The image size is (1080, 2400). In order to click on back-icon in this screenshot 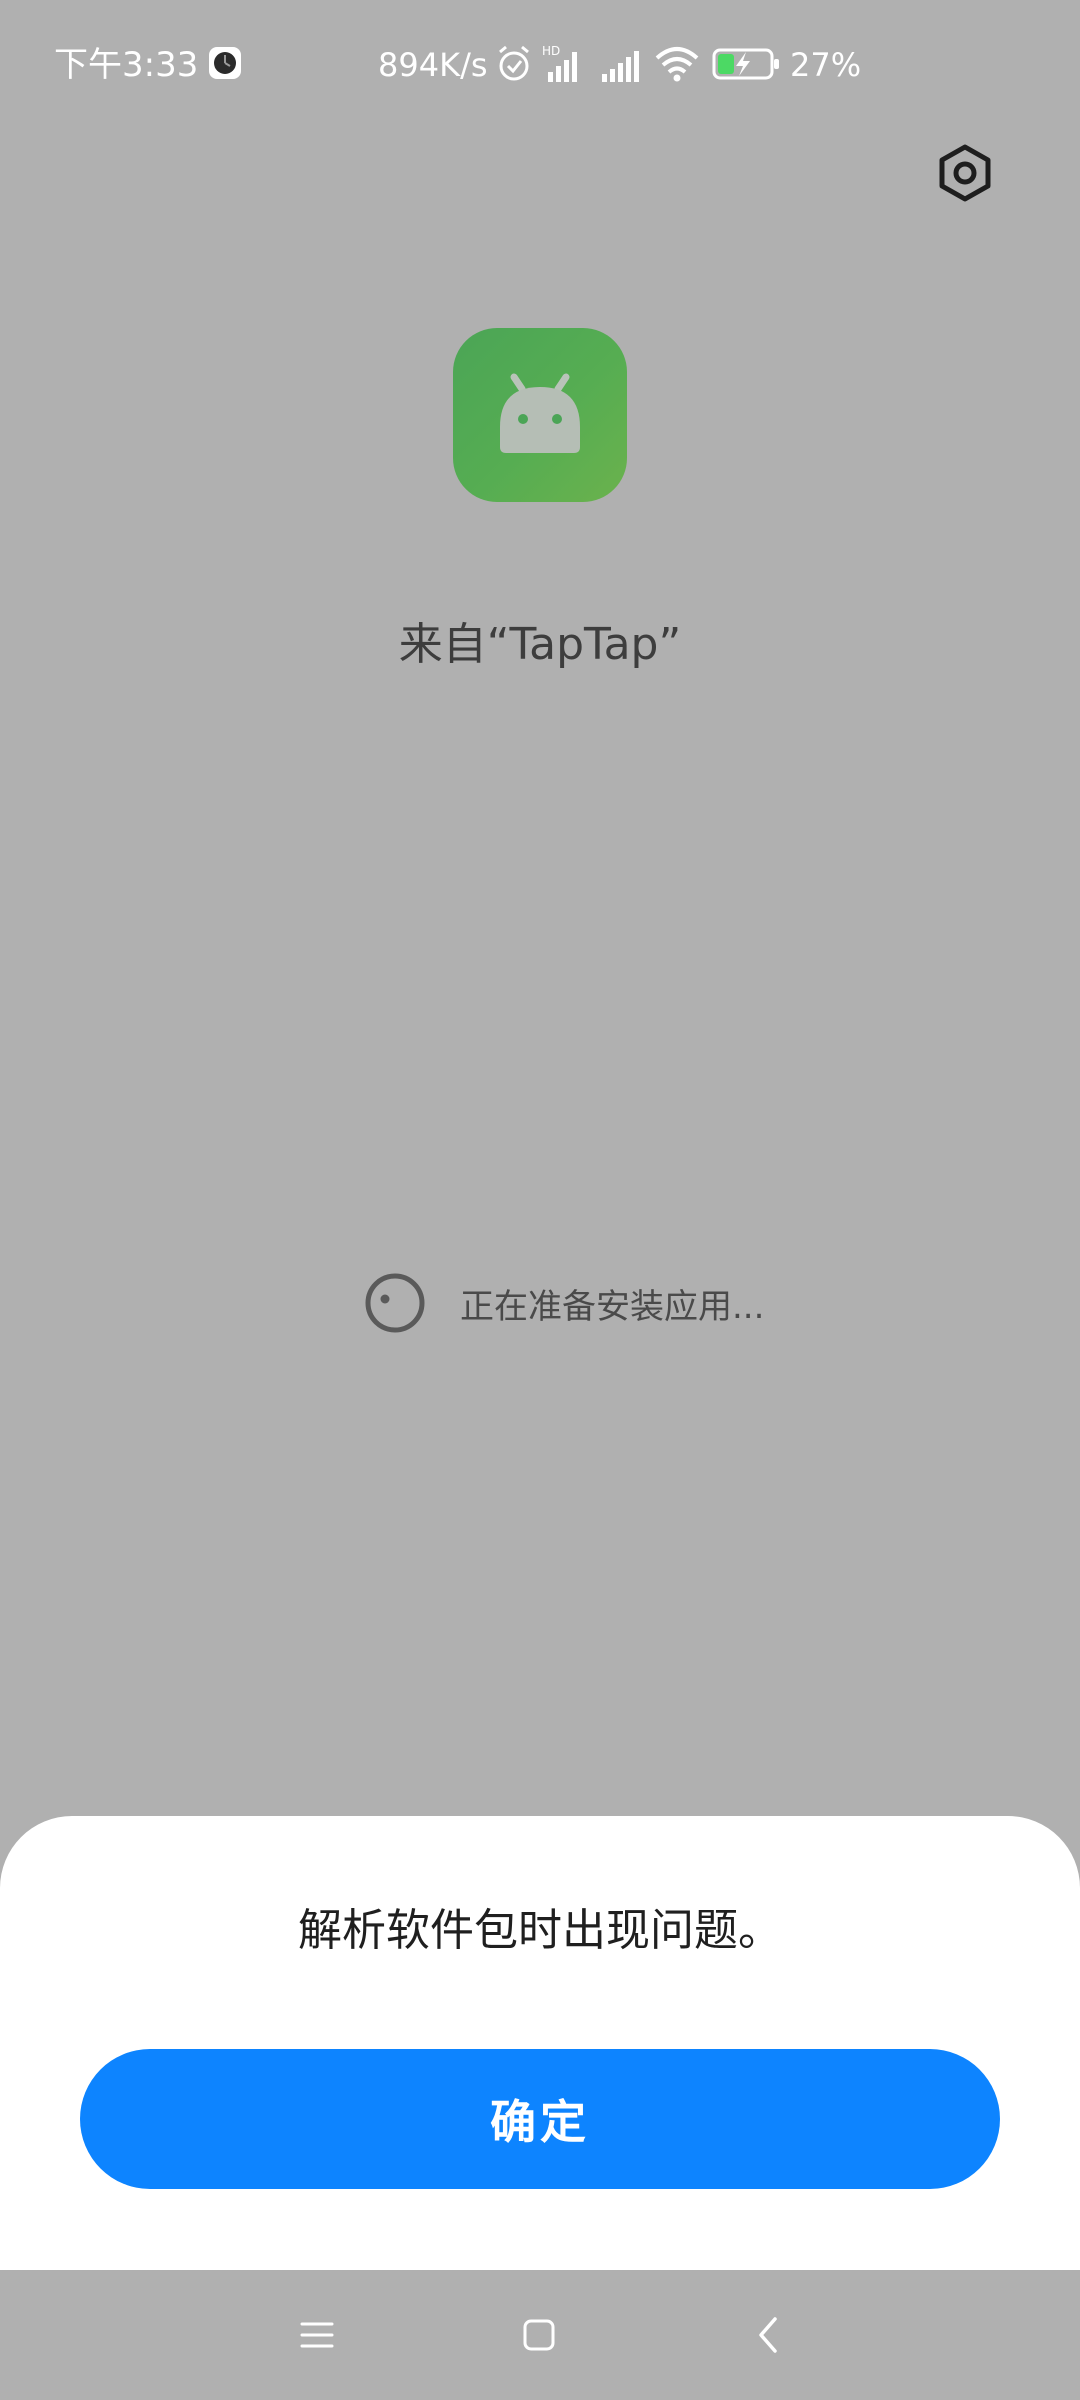, I will do `click(768, 2335)`.